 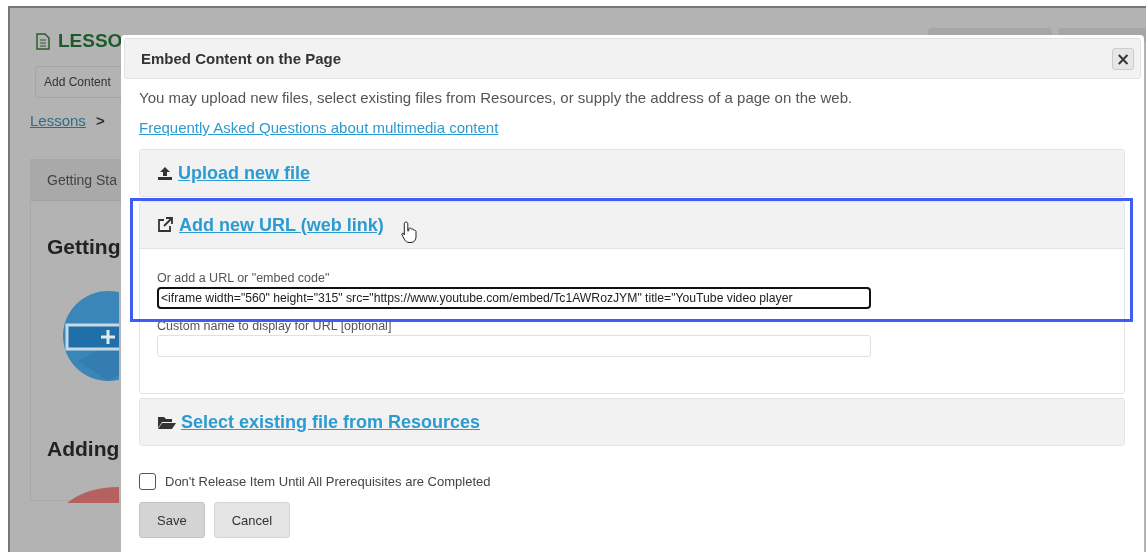 I want to click on breadcrumb-link: Lessons, so click(x=58, y=120).